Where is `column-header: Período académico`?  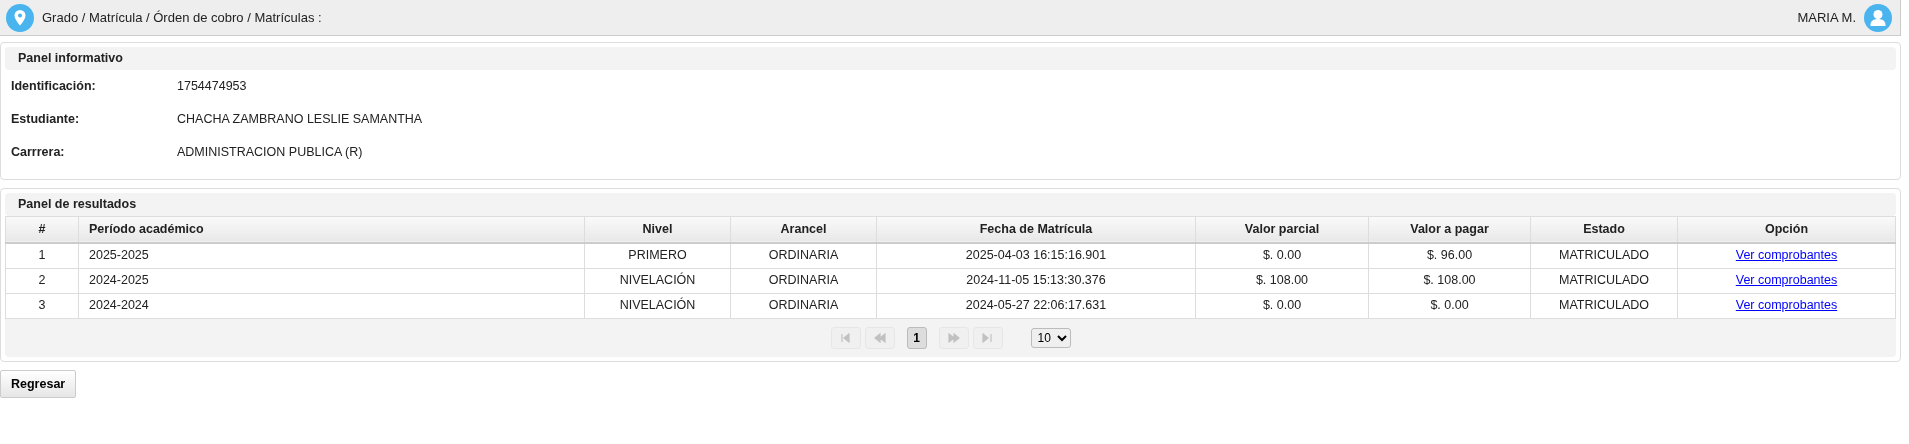
column-header: Período académico is located at coordinates (331, 229).